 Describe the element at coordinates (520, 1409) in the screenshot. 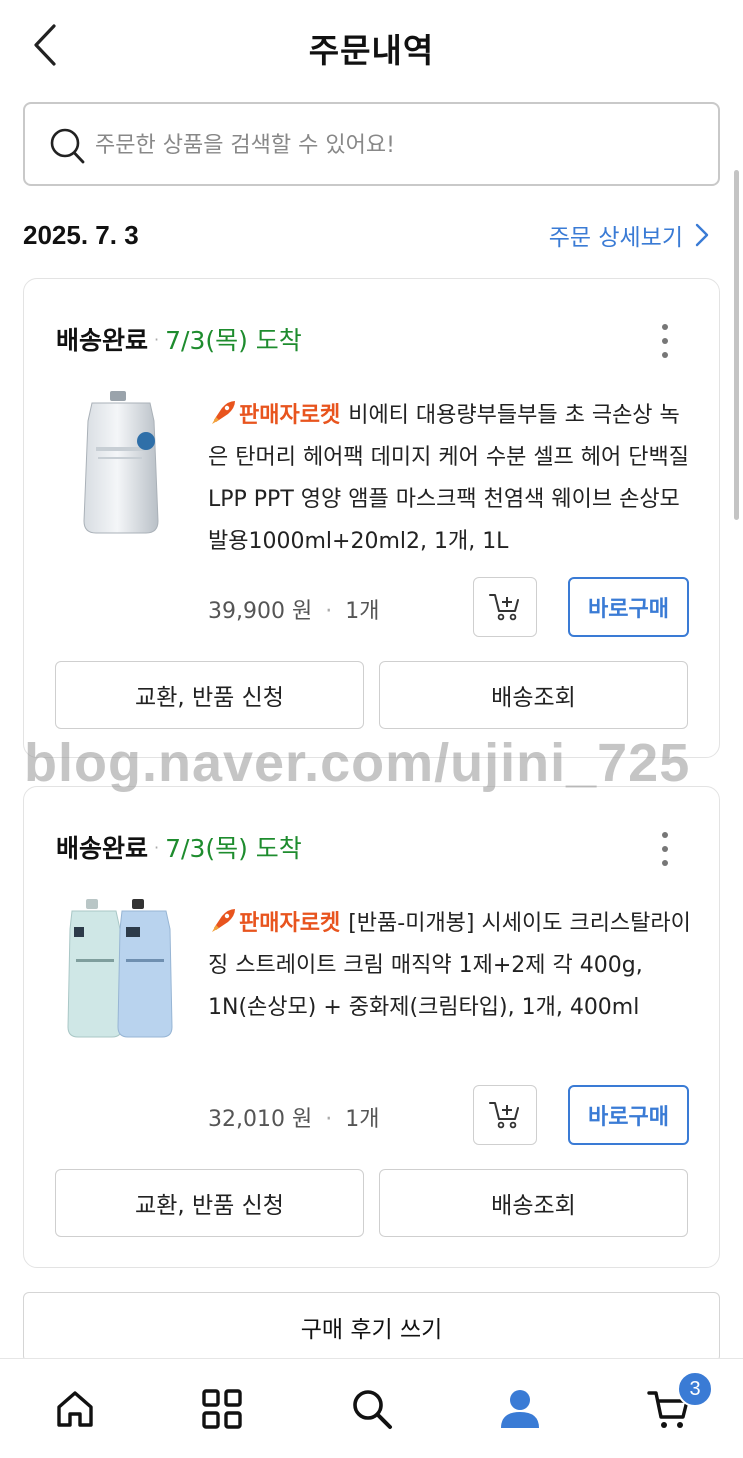

I see `my-page-icon` at that location.